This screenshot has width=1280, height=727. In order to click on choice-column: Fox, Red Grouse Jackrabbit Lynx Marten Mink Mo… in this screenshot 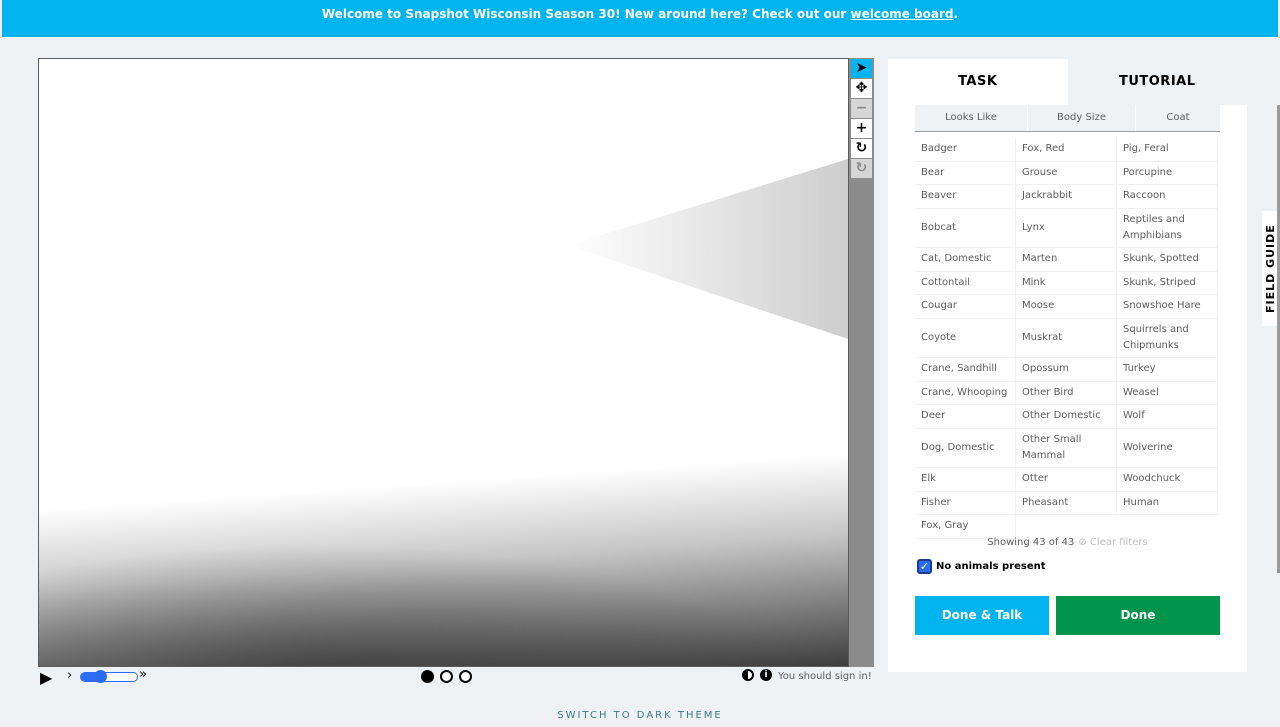, I will do `click(1066, 338)`.